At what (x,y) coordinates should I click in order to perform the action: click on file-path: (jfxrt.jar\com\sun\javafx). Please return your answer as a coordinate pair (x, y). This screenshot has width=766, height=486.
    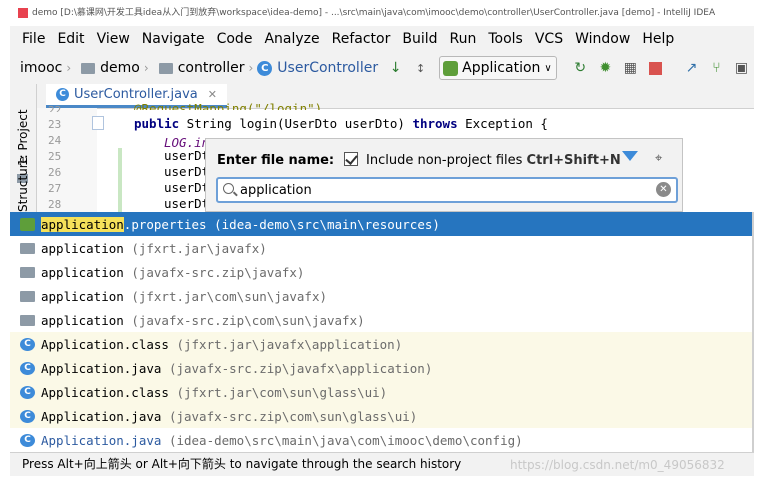
    Looking at the image, I should click on (229, 296).